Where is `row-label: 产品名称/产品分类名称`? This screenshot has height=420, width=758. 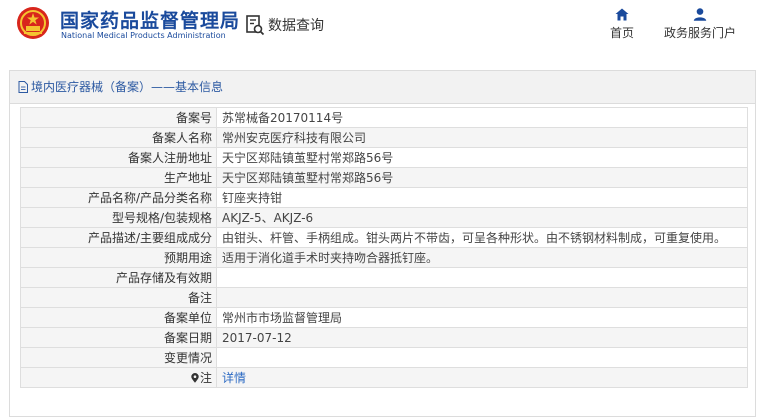 row-label: 产品名称/产品分类名称 is located at coordinates (118, 197).